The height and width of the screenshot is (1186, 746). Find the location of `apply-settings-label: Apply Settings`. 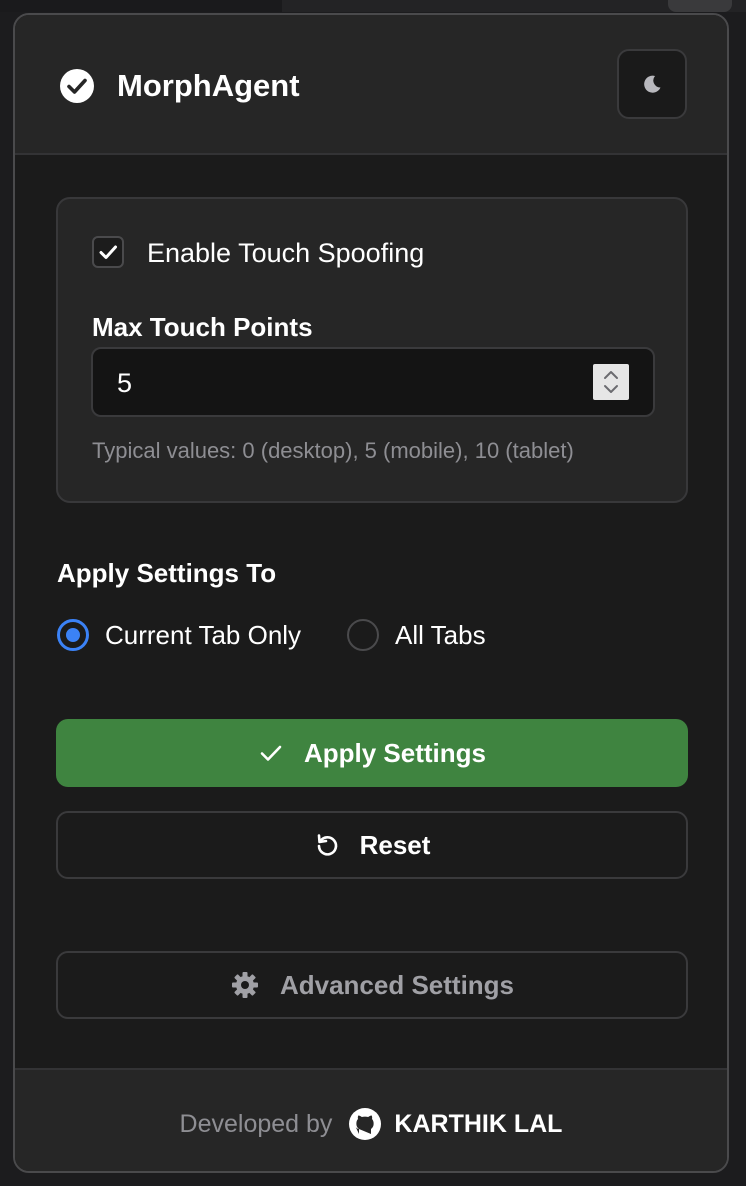

apply-settings-label: Apply Settings is located at coordinates (394, 752).